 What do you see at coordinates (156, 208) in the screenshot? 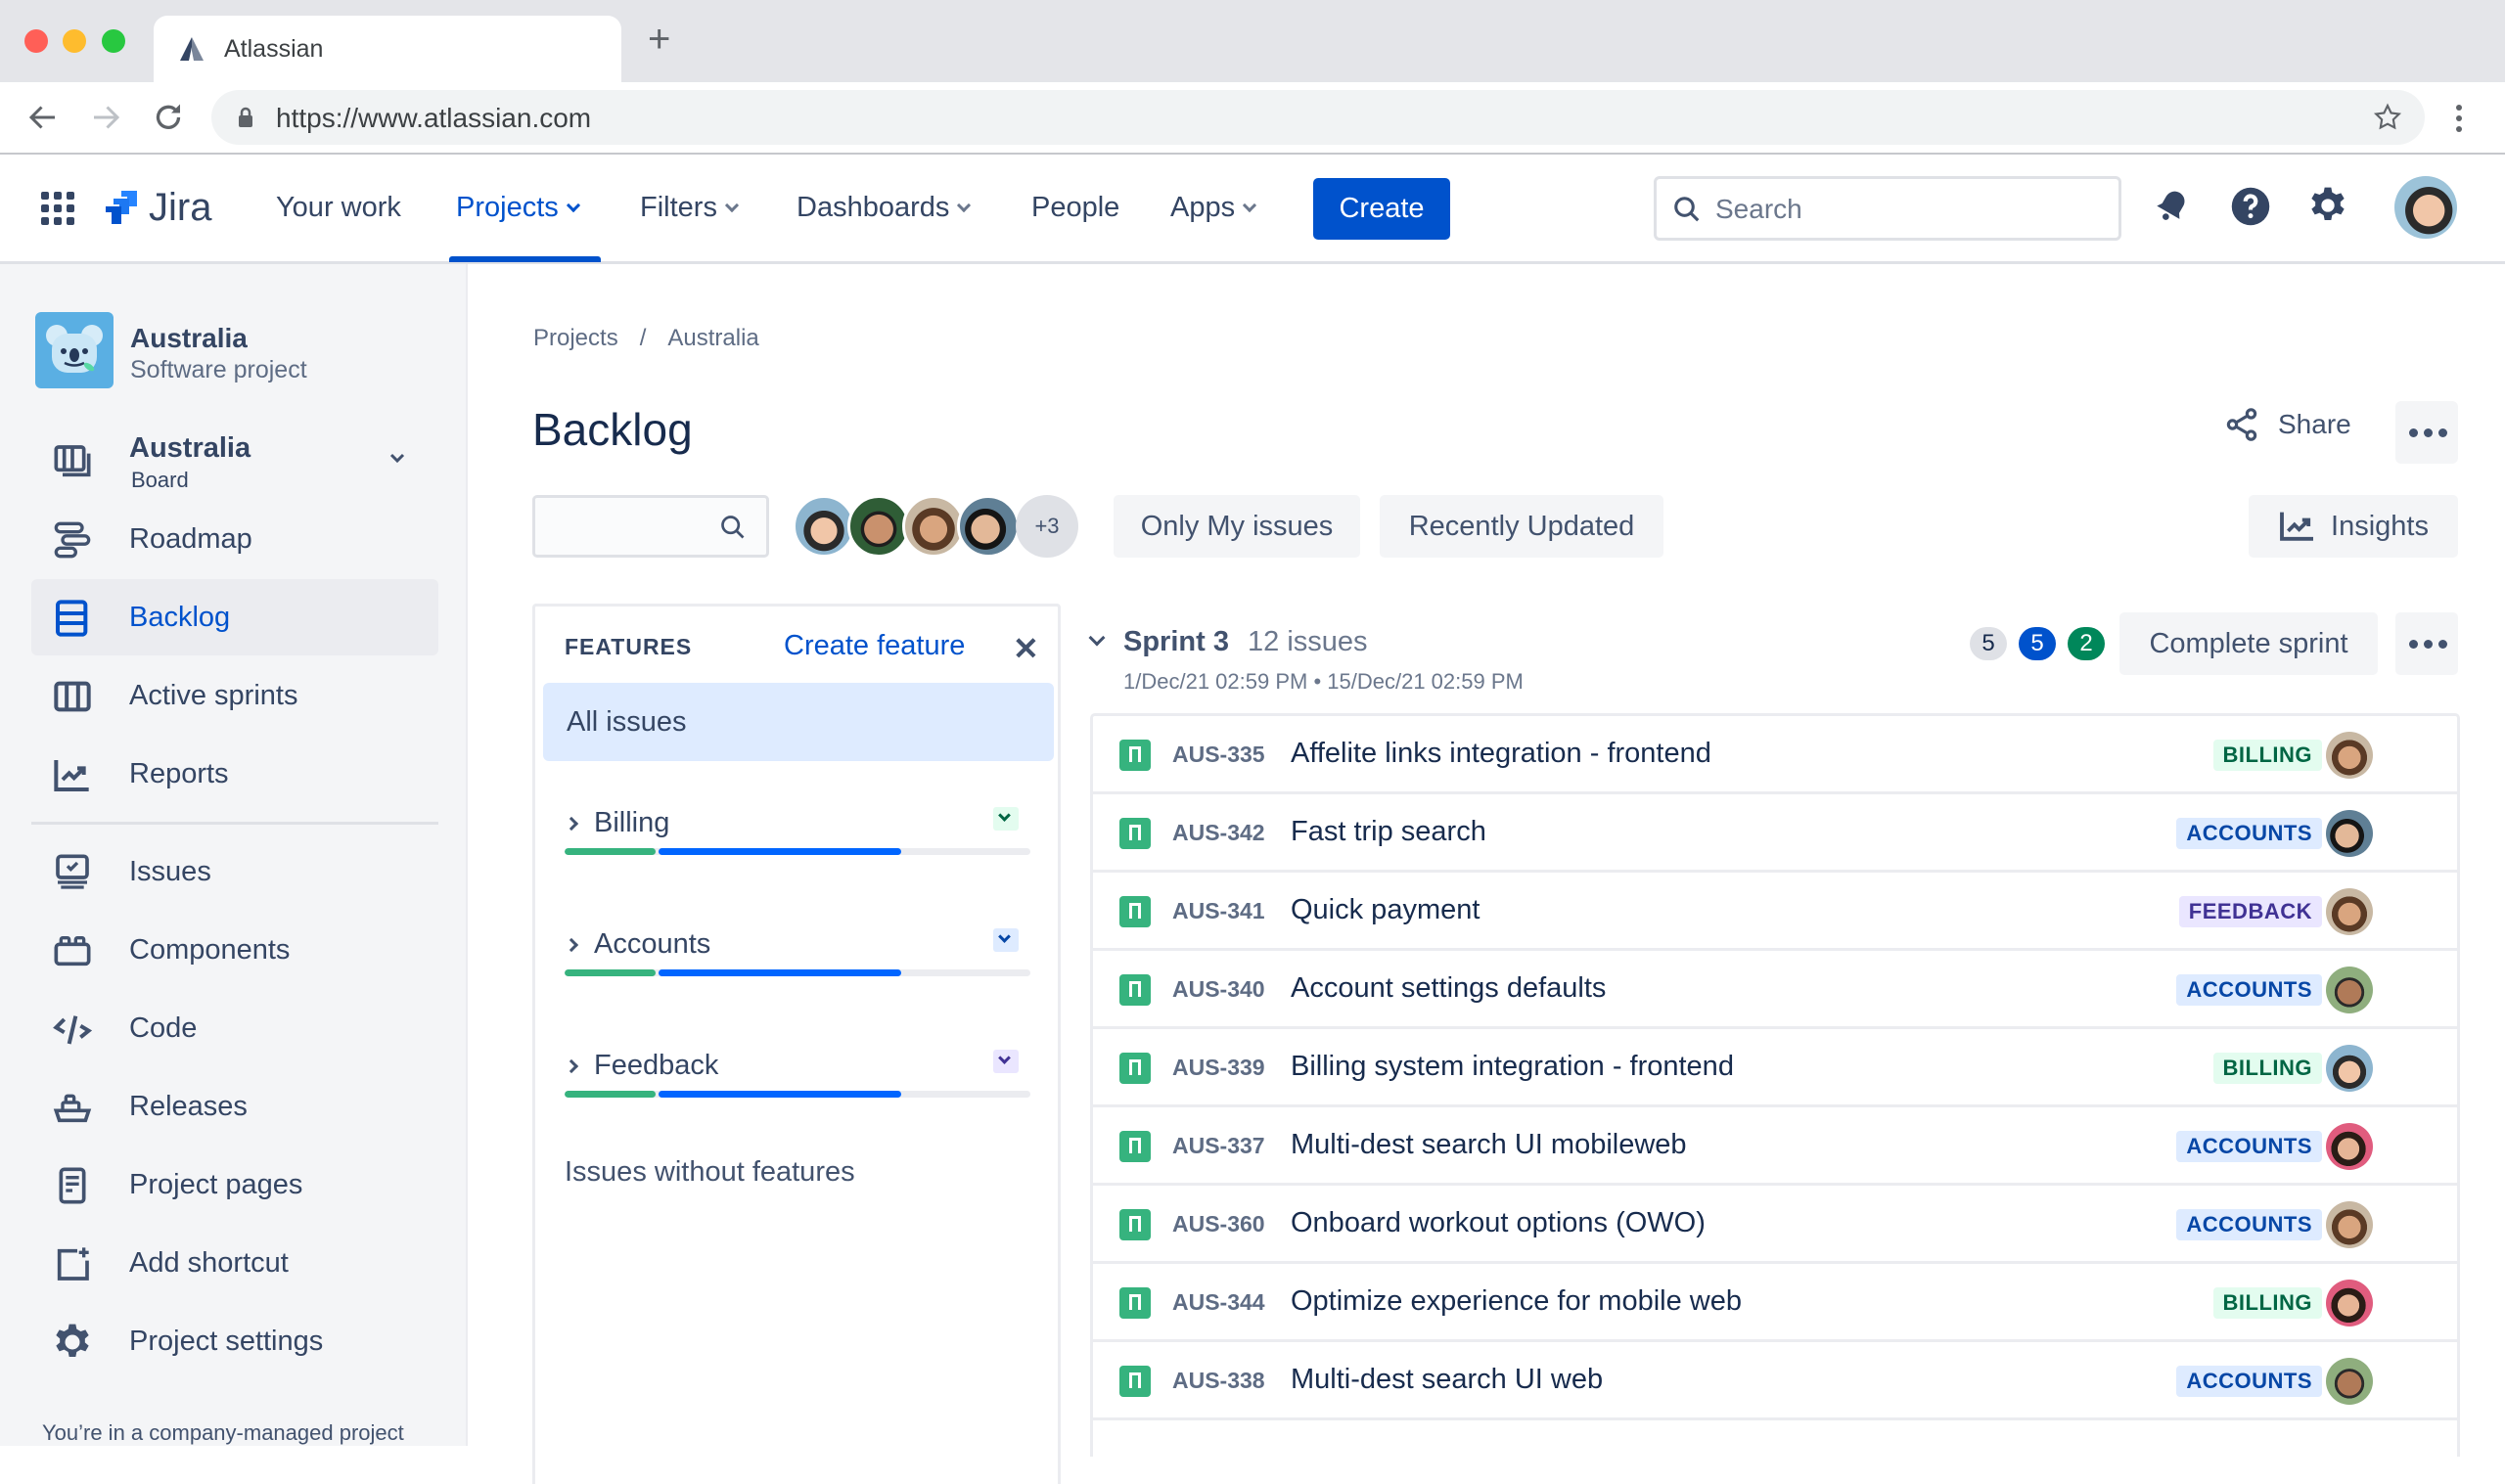
I see `jira-logo: Jira` at bounding box center [156, 208].